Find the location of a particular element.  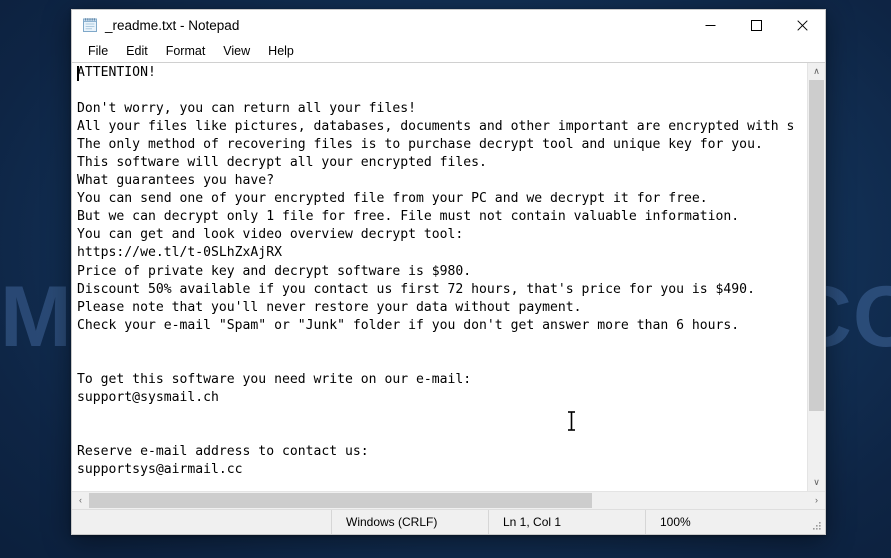

menu-item-help: Help is located at coordinates (281, 51).